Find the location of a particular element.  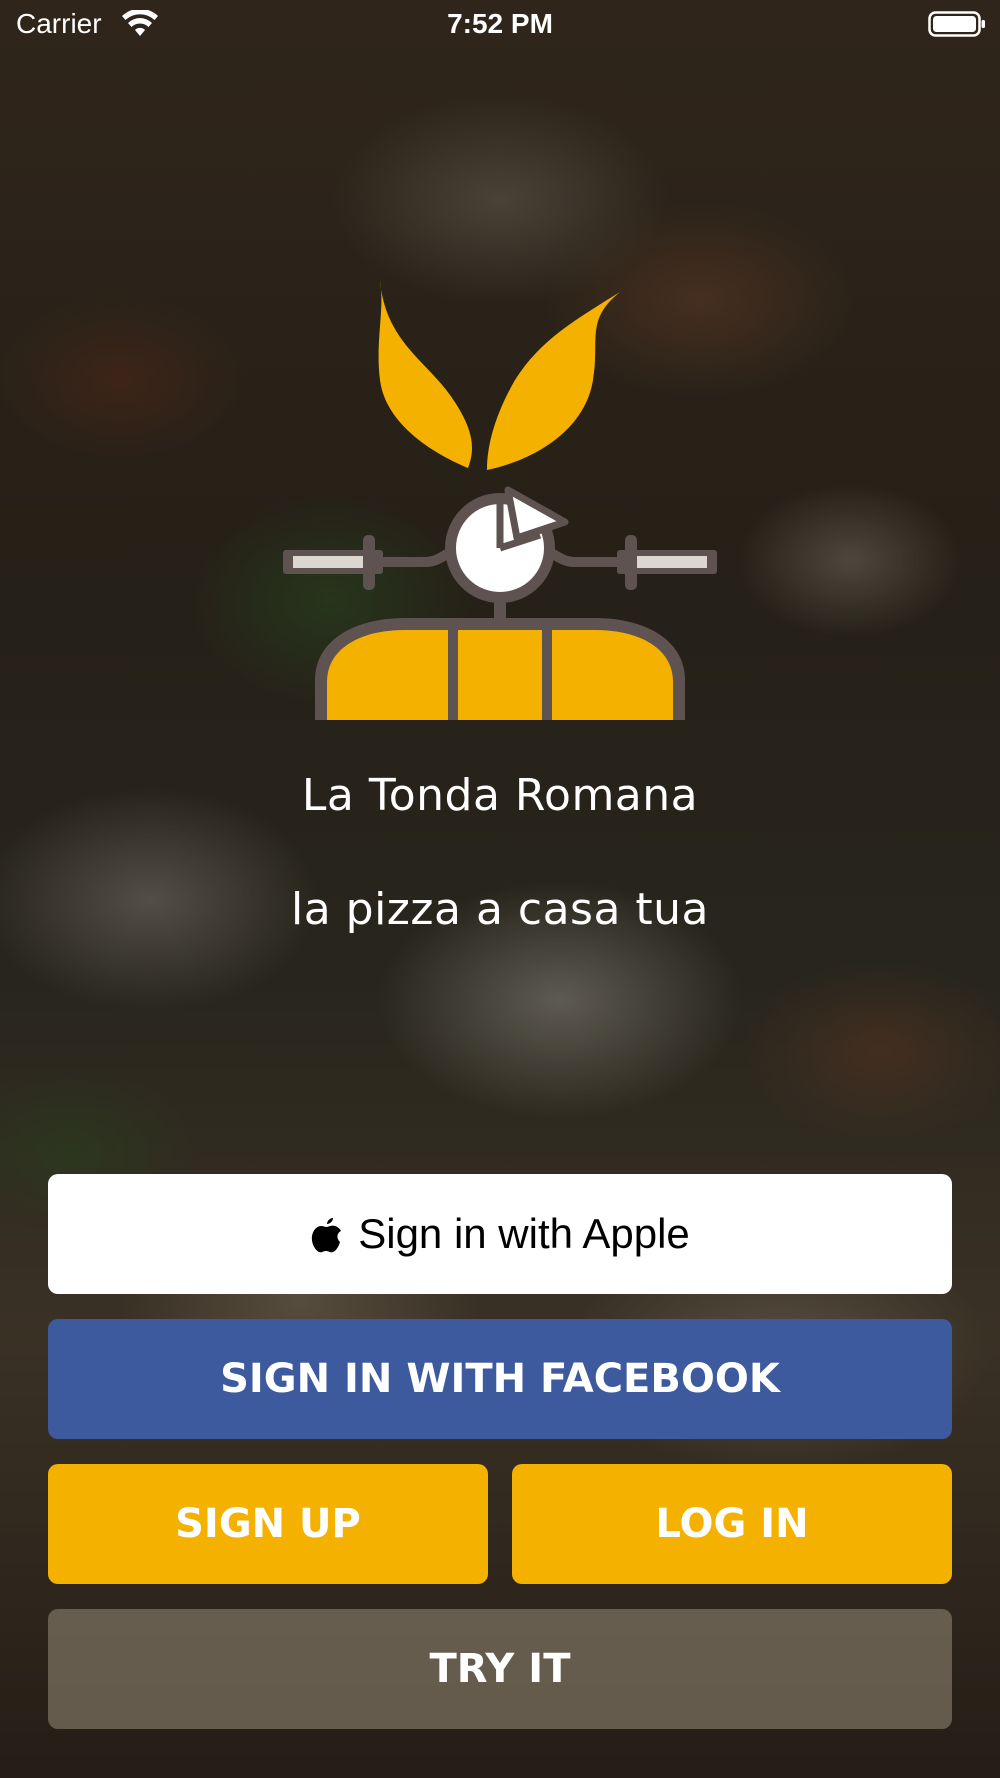

sign-up-button: SIGN UP is located at coordinates (268, 1524).